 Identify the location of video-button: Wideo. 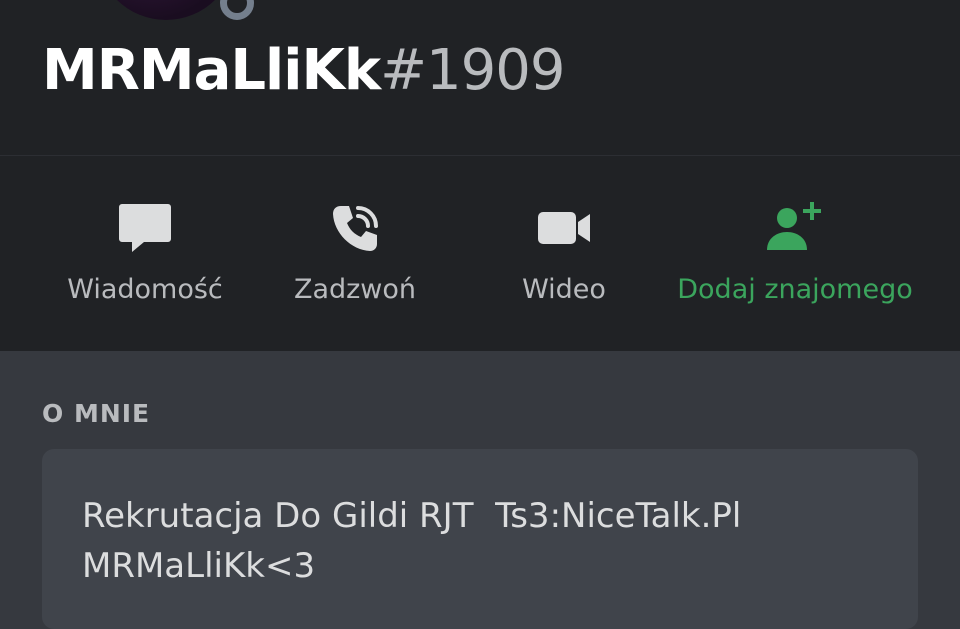
(564, 253).